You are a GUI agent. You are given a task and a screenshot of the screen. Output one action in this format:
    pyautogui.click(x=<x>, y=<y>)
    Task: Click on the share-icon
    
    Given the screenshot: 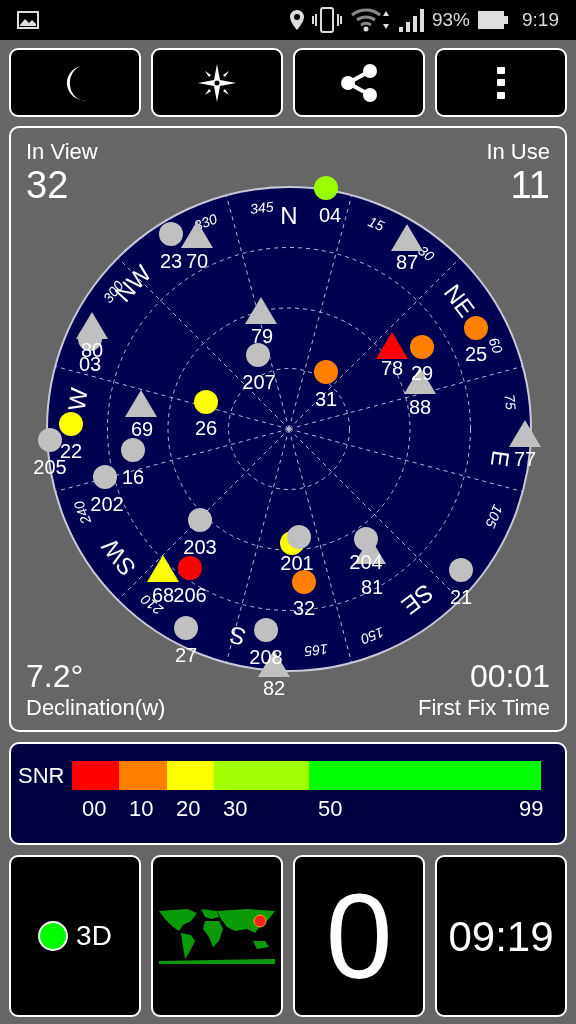 What is the action you would take?
    pyautogui.click(x=359, y=82)
    